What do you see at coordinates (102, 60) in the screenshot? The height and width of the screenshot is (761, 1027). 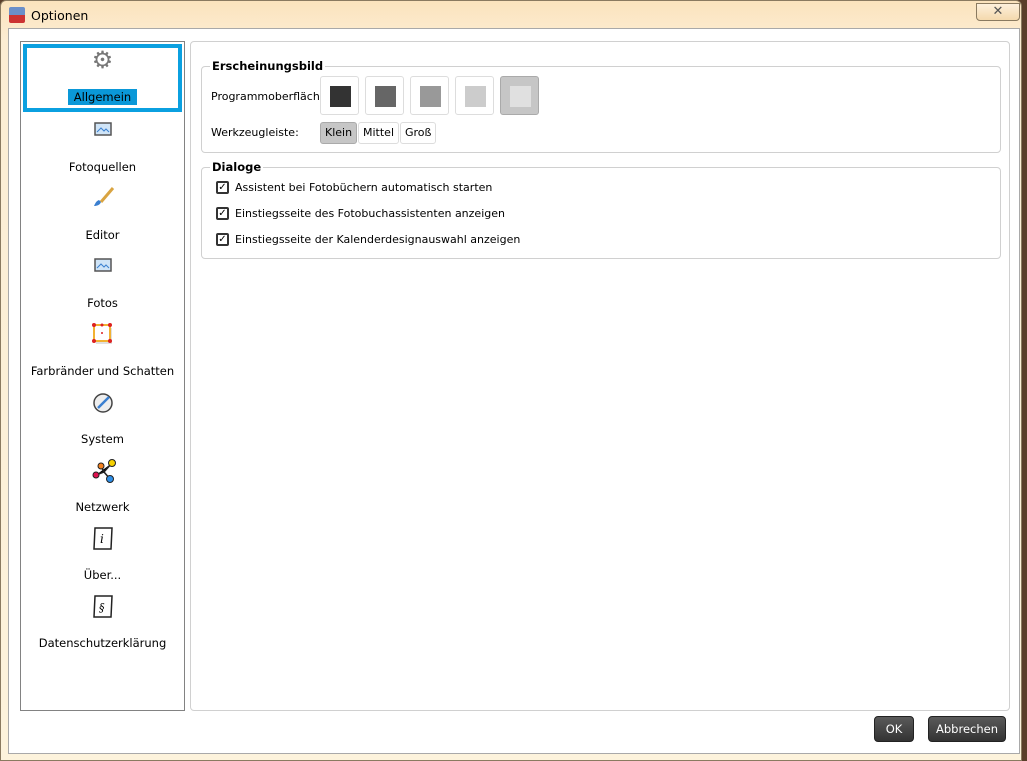 I see `gear-icon: ⚙` at bounding box center [102, 60].